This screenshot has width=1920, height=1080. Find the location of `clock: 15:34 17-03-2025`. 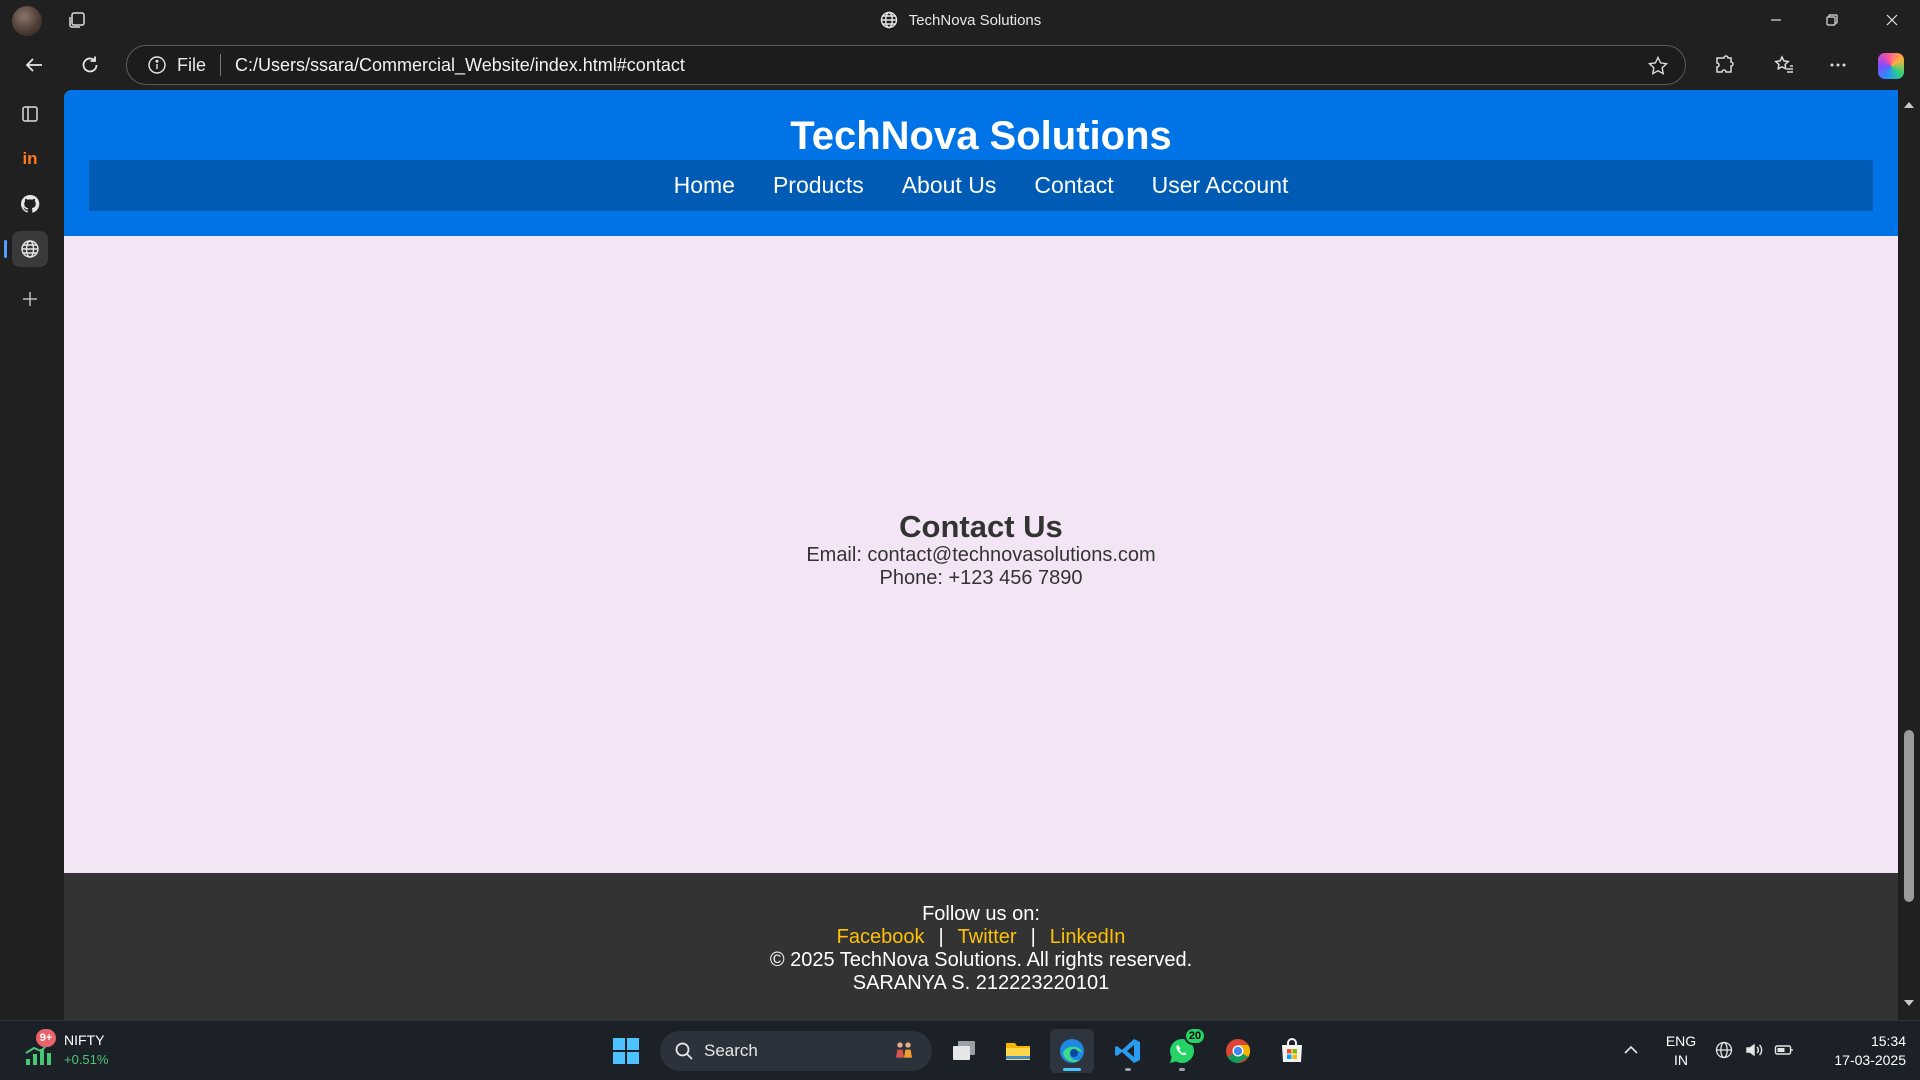

clock: 15:34 17-03-2025 is located at coordinates (1856, 1051).